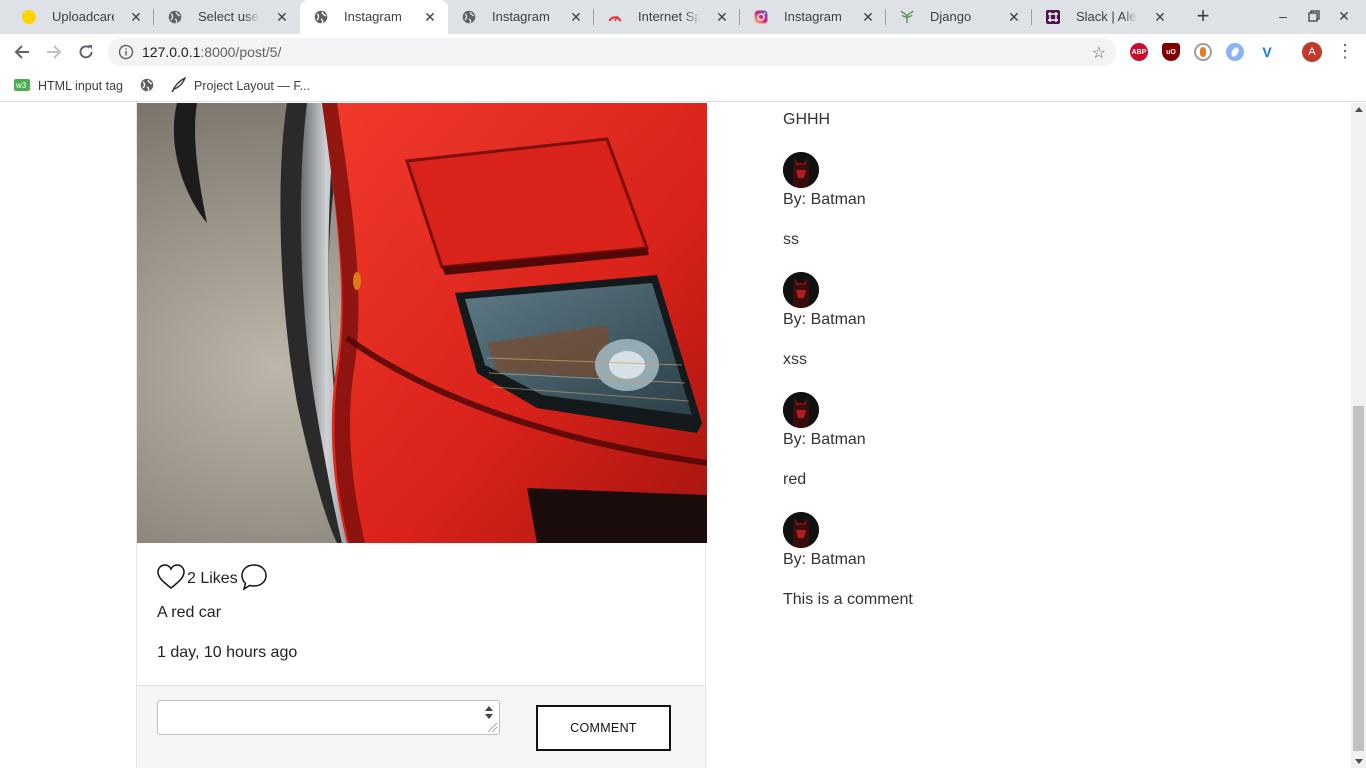  Describe the element at coordinates (795, 479) in the screenshot. I see `comment-text: red` at that location.